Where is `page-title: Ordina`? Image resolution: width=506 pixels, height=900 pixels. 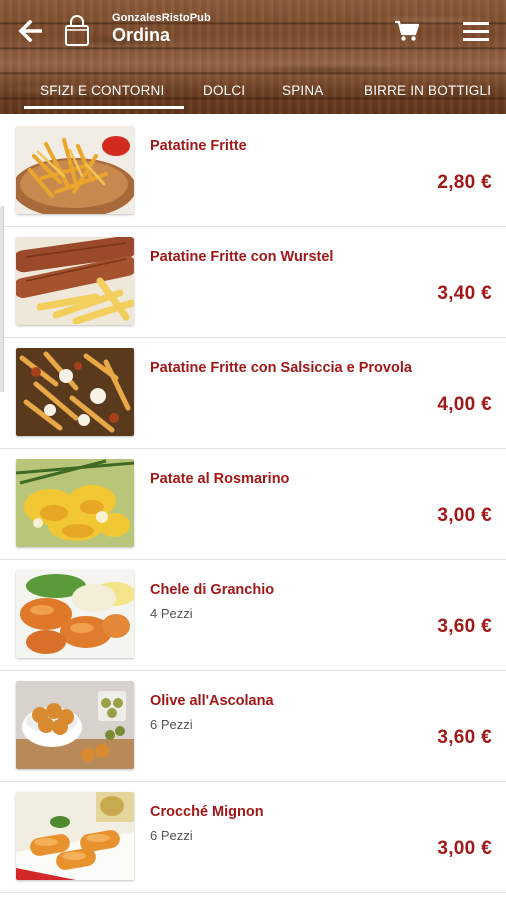 page-title: Ordina is located at coordinates (141, 35).